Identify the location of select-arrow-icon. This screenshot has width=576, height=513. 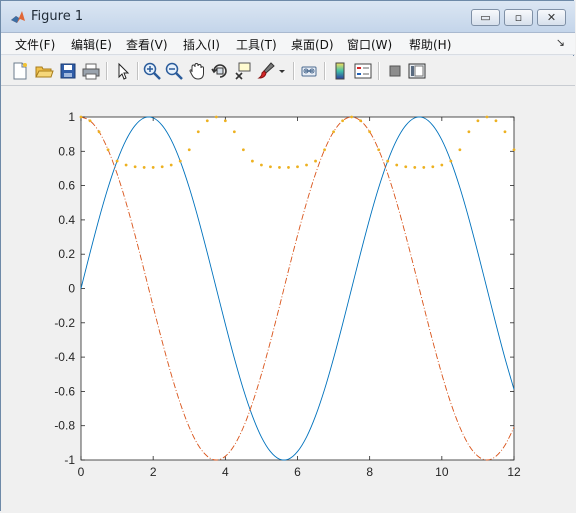
(123, 71).